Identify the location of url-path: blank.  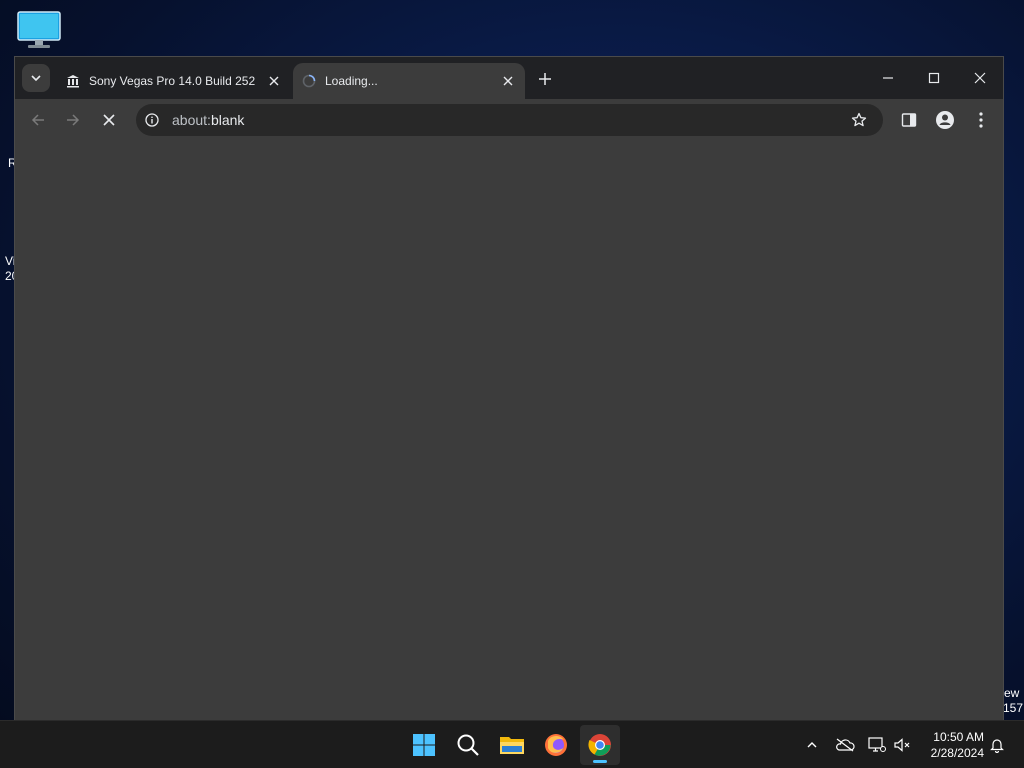
(227, 120).